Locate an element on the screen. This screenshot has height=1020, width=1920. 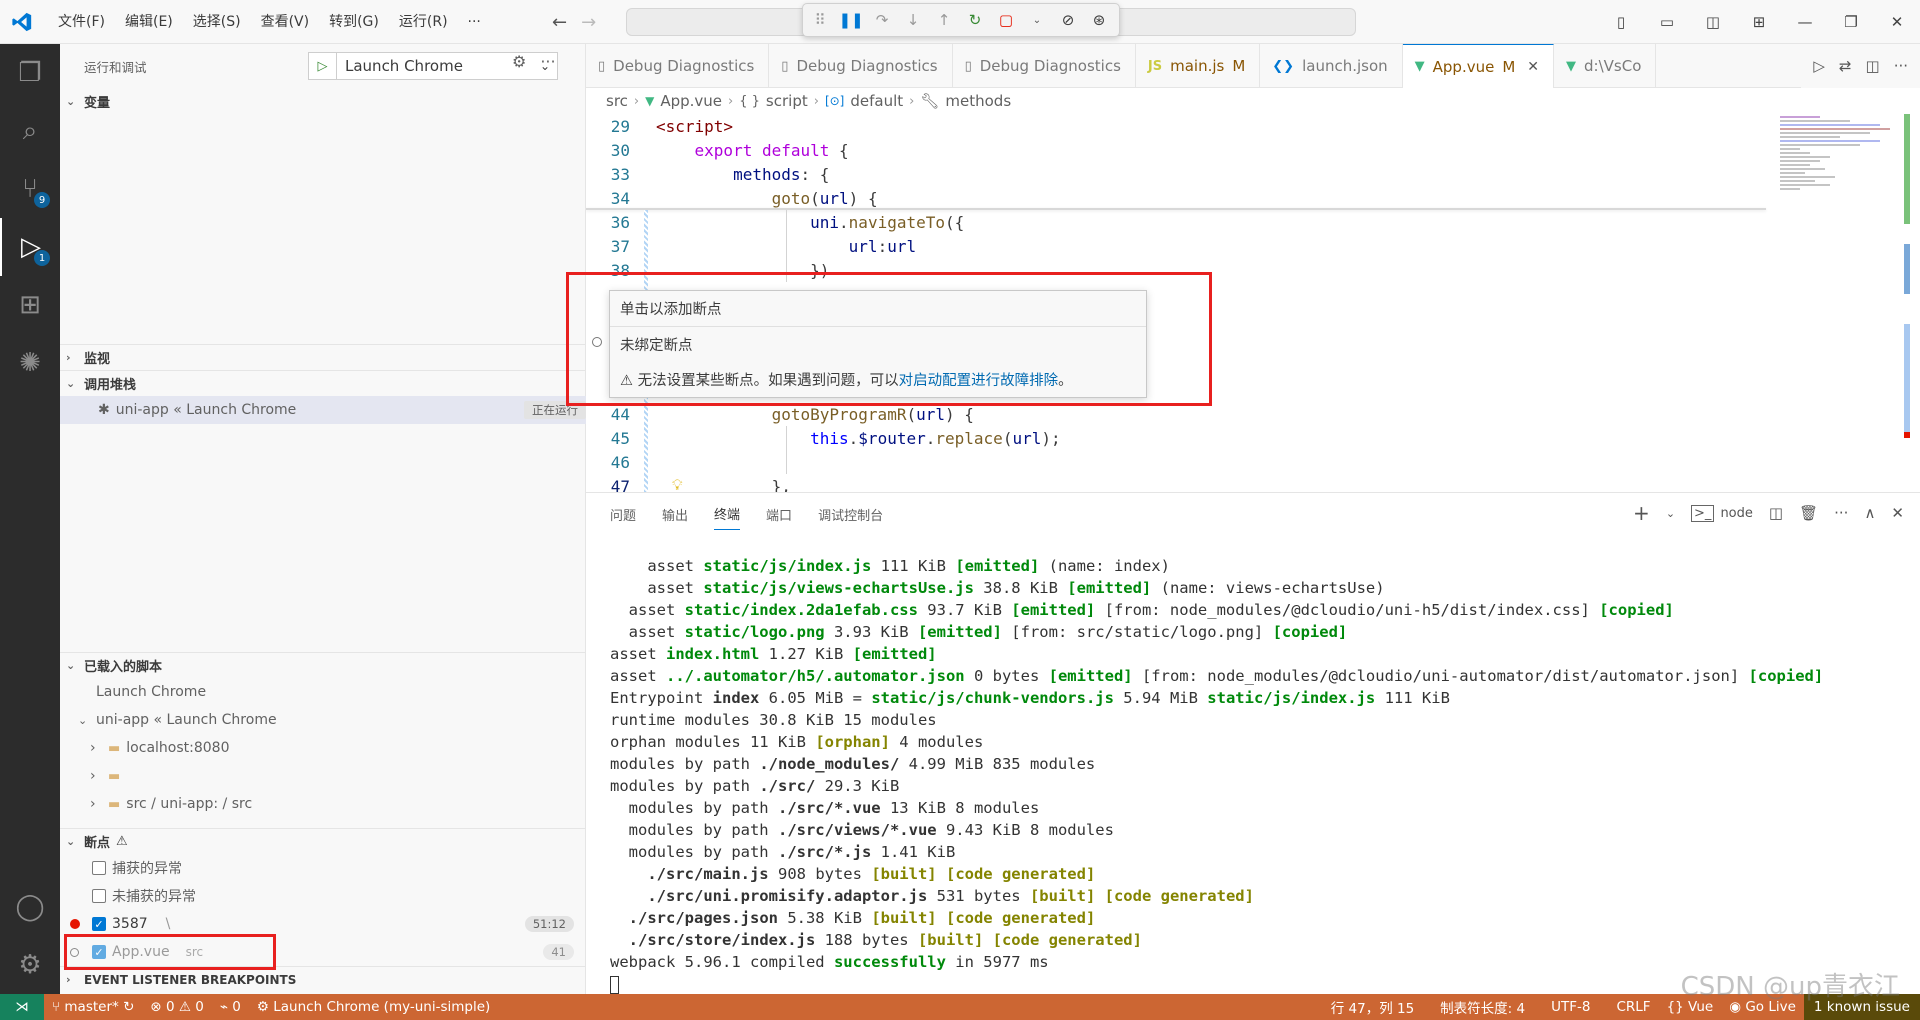
code-line: 33 methods: { is located at coordinates (720, 174).